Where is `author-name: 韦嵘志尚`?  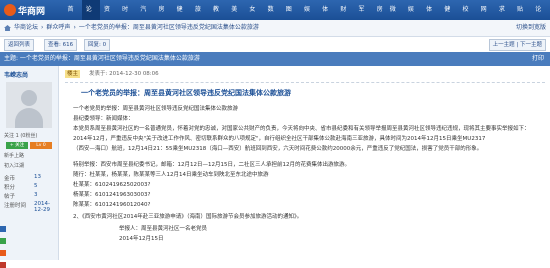
author-name: 韦嵘志尚 is located at coordinates (16, 74).